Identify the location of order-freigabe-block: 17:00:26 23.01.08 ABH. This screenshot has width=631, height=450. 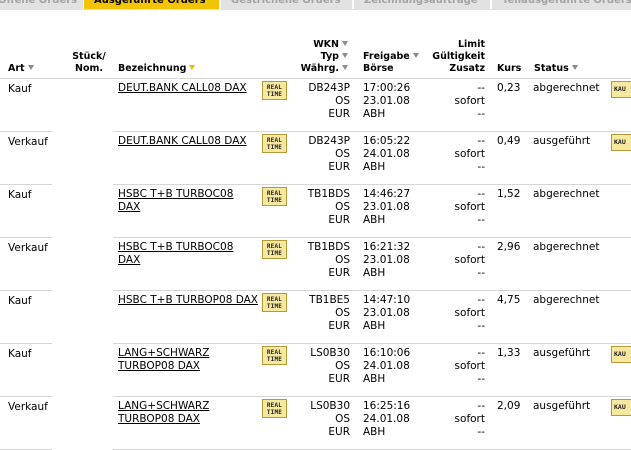
(386, 101).